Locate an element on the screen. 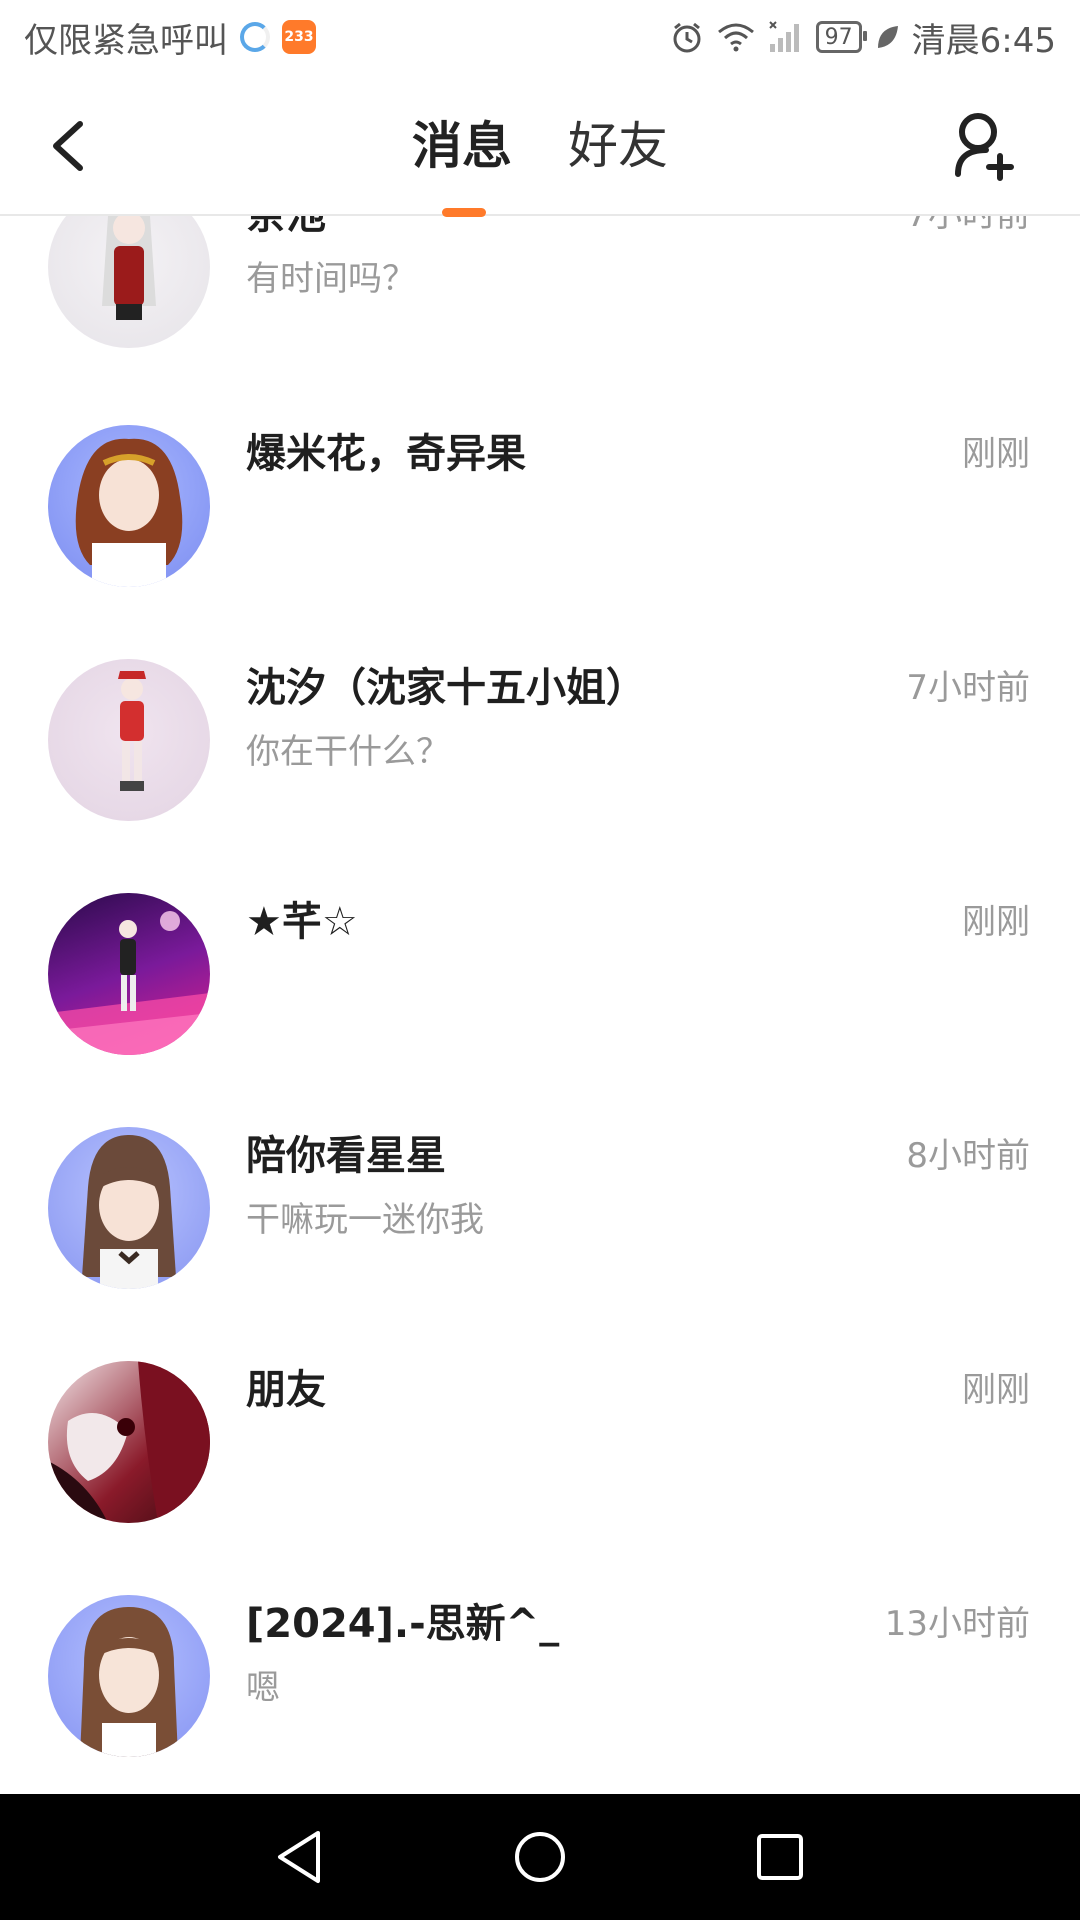 The width and height of the screenshot is (1080, 1920). message-time: 13小时前 is located at coordinates (957, 1624).